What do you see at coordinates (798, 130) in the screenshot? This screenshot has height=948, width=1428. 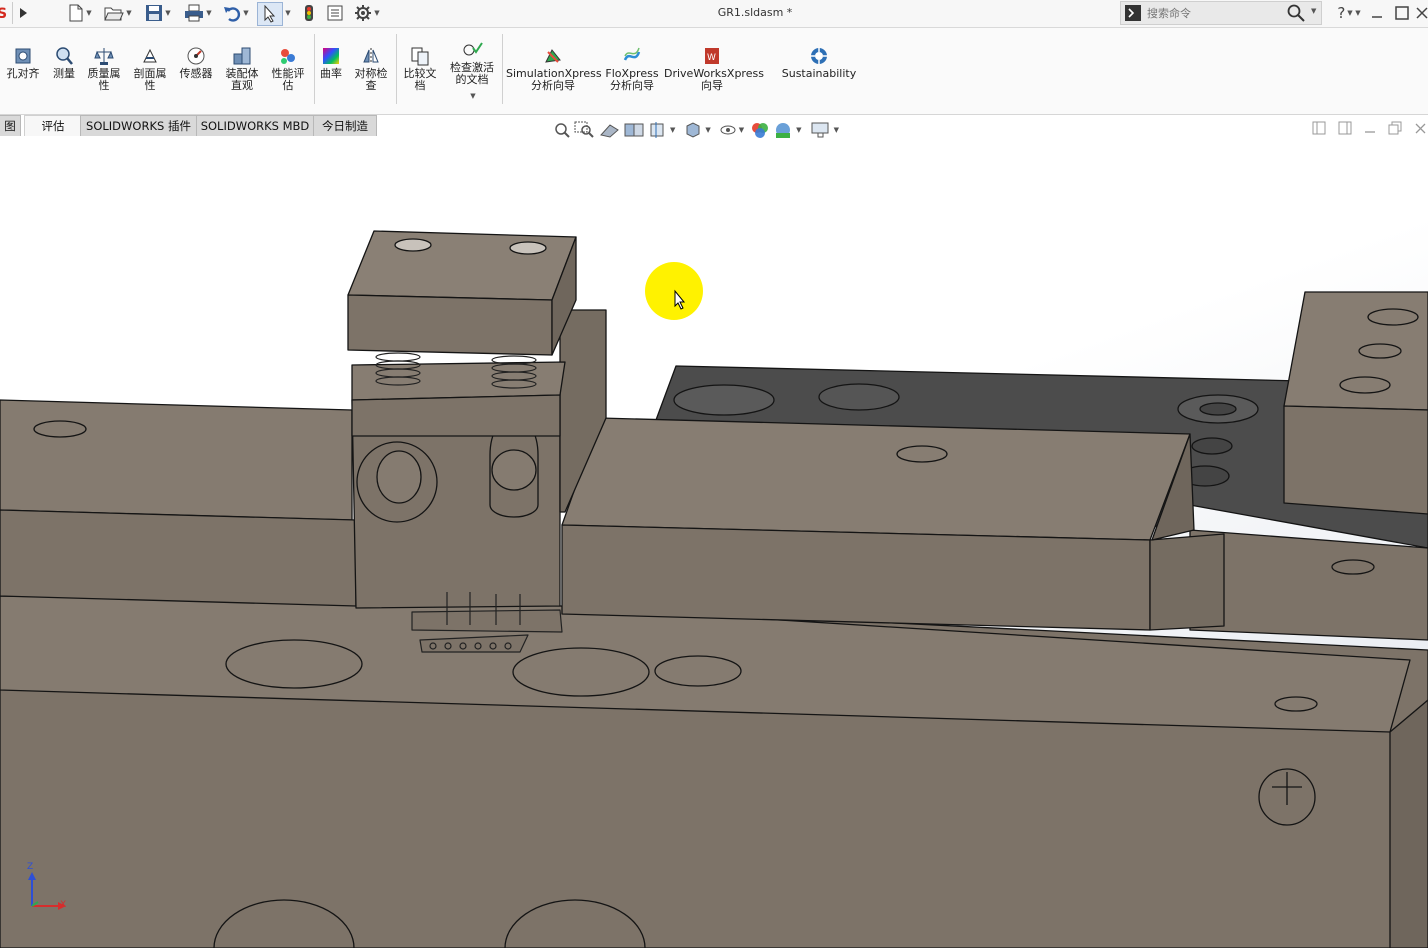 I see `apply-scene-dropdown-icon: ▼` at bounding box center [798, 130].